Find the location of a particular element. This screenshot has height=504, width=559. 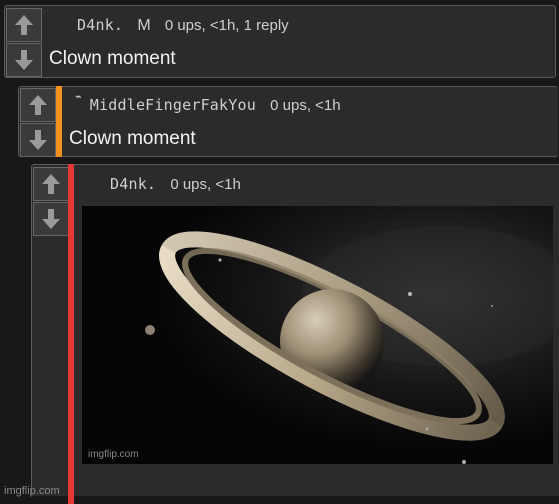

comment-meta: D4nk. 0 ups, <1h is located at coordinates (175, 184).